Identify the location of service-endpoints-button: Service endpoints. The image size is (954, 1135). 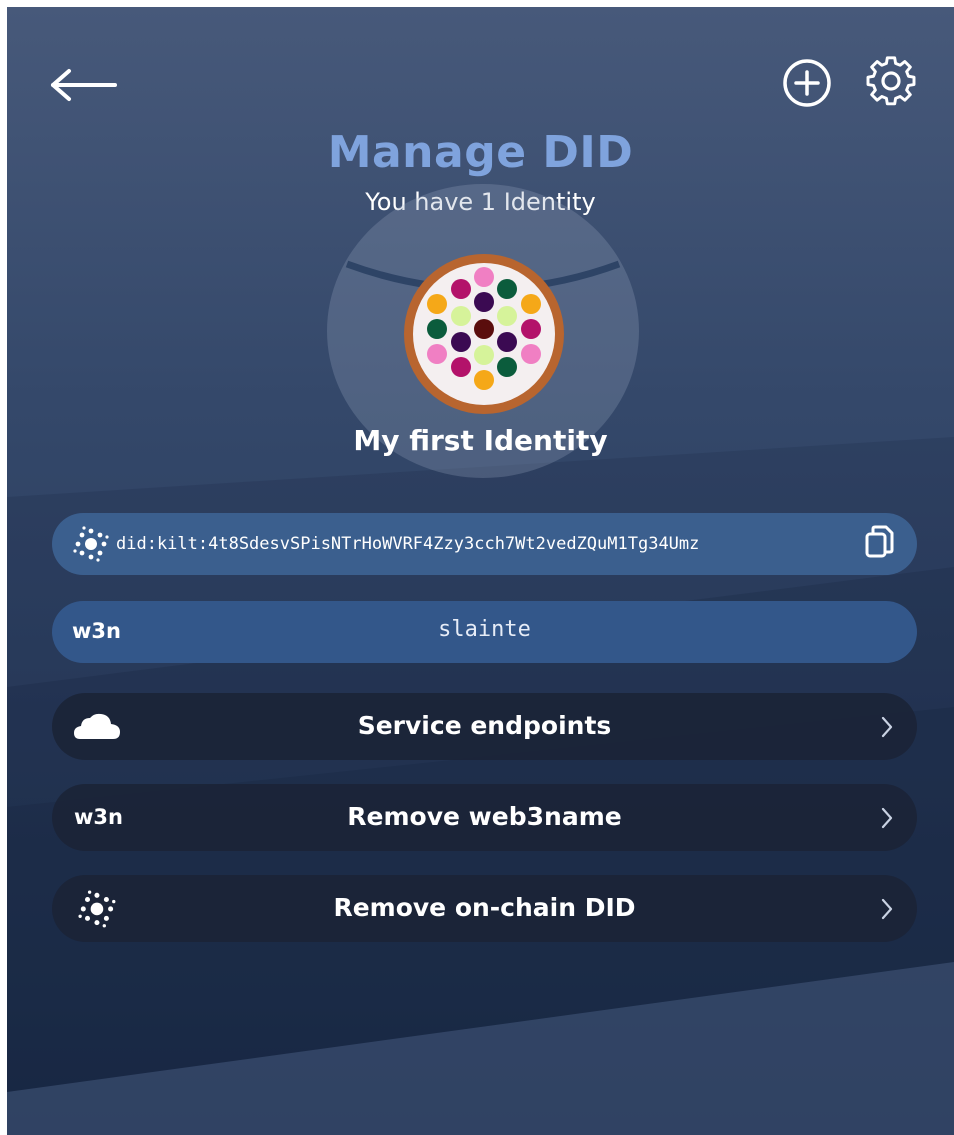
(484, 726).